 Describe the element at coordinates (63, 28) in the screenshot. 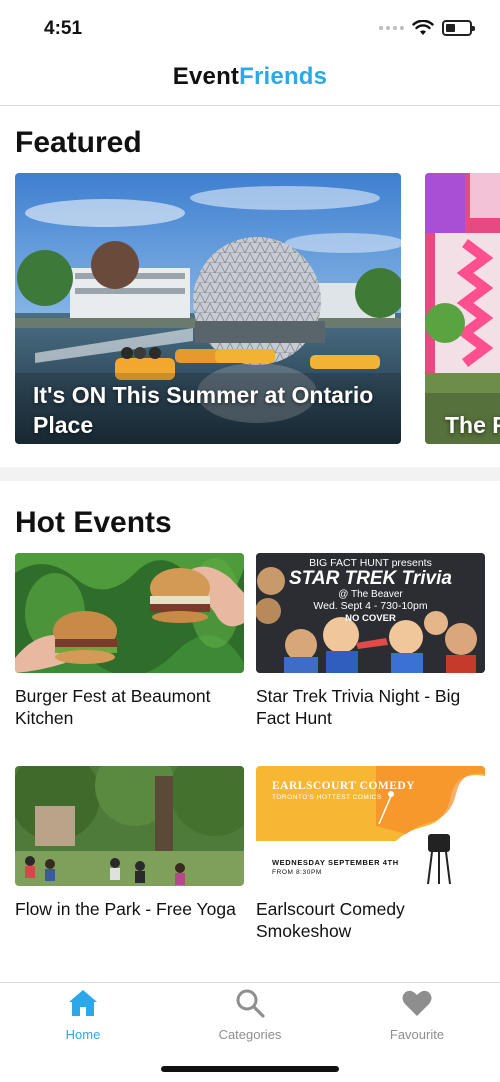

I see `status-time: 4:51` at that location.